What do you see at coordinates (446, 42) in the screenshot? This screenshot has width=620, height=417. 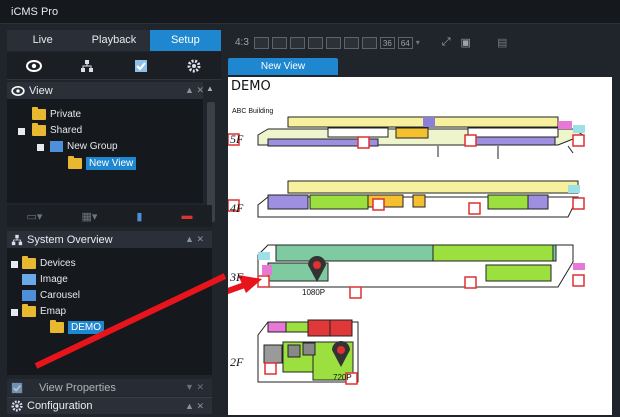 I see `fullscreen-icon: ⤢` at bounding box center [446, 42].